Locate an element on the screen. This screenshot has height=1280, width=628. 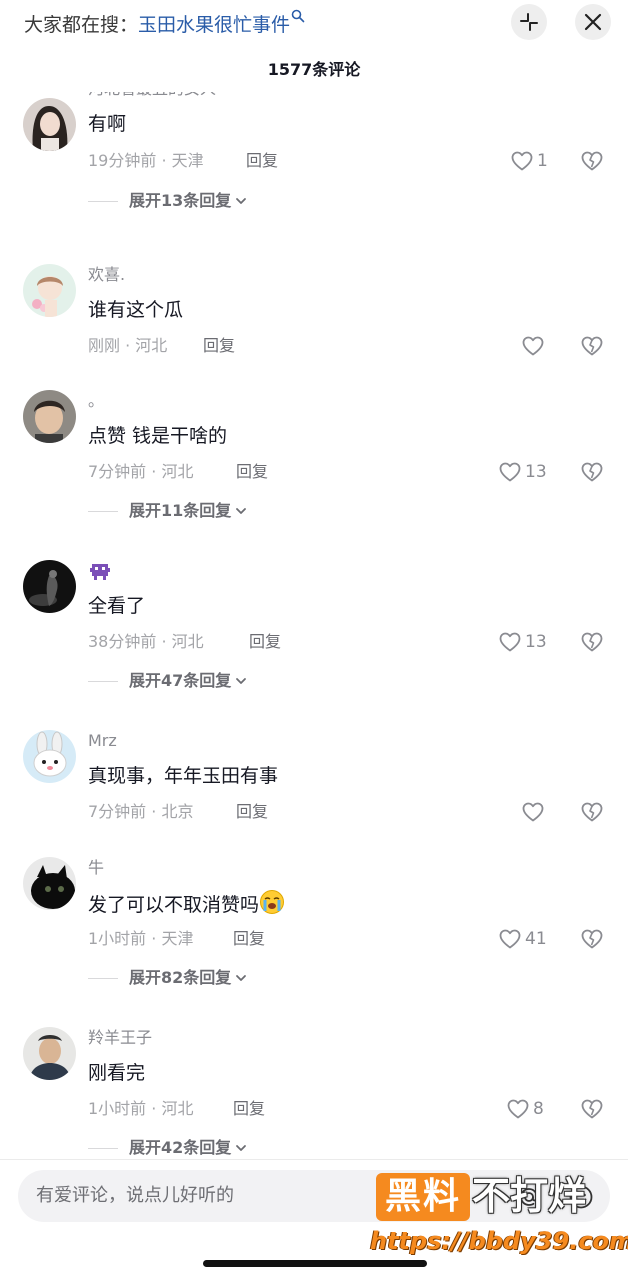
comment-username: 。 is located at coordinates (96, 401).